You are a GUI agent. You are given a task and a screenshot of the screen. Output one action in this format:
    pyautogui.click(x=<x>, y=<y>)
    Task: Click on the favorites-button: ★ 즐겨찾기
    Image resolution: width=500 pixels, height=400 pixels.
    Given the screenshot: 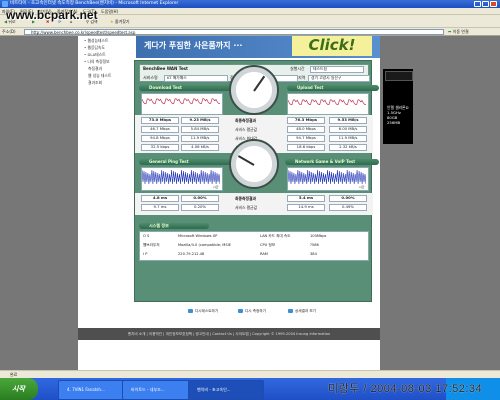 What is the action you would take?
    pyautogui.click(x=120, y=21)
    